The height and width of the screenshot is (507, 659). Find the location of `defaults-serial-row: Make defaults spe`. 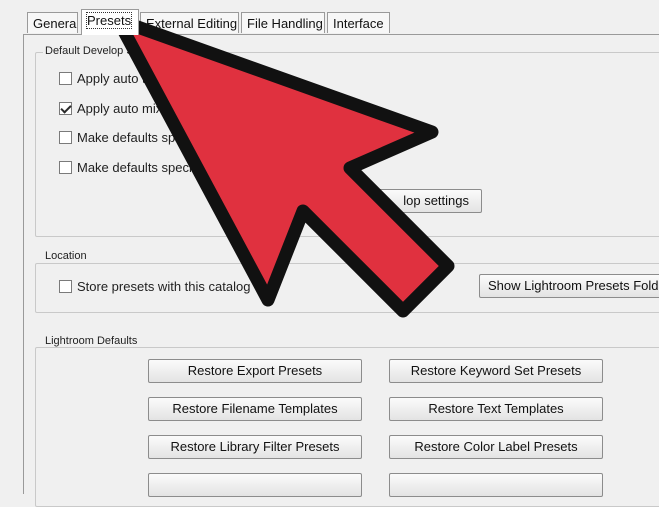

defaults-serial-row: Make defaults spe is located at coordinates (121, 137).